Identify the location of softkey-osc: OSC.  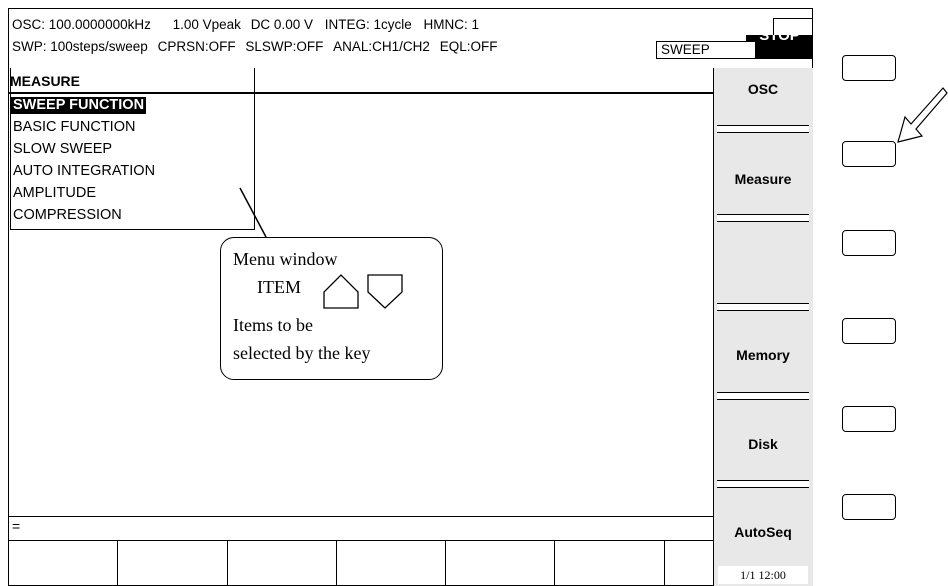
(763, 89).